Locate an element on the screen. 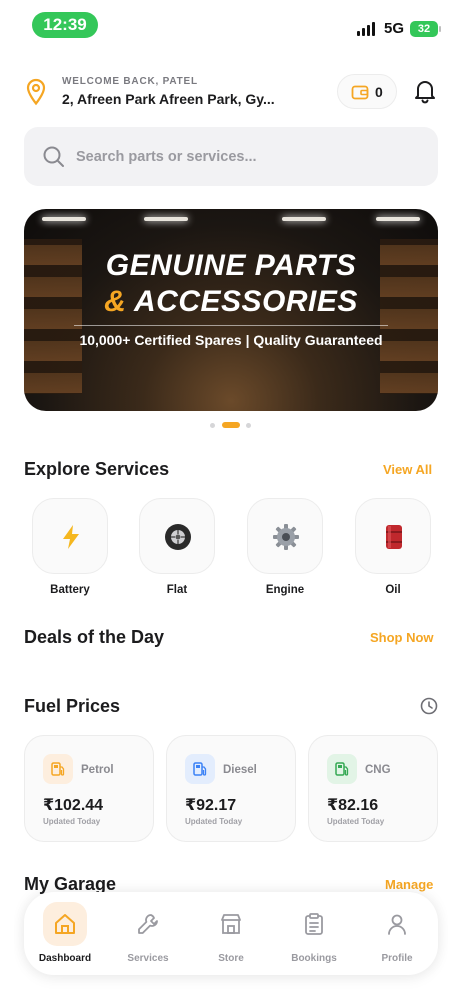  network-label: 5G is located at coordinates (394, 28).